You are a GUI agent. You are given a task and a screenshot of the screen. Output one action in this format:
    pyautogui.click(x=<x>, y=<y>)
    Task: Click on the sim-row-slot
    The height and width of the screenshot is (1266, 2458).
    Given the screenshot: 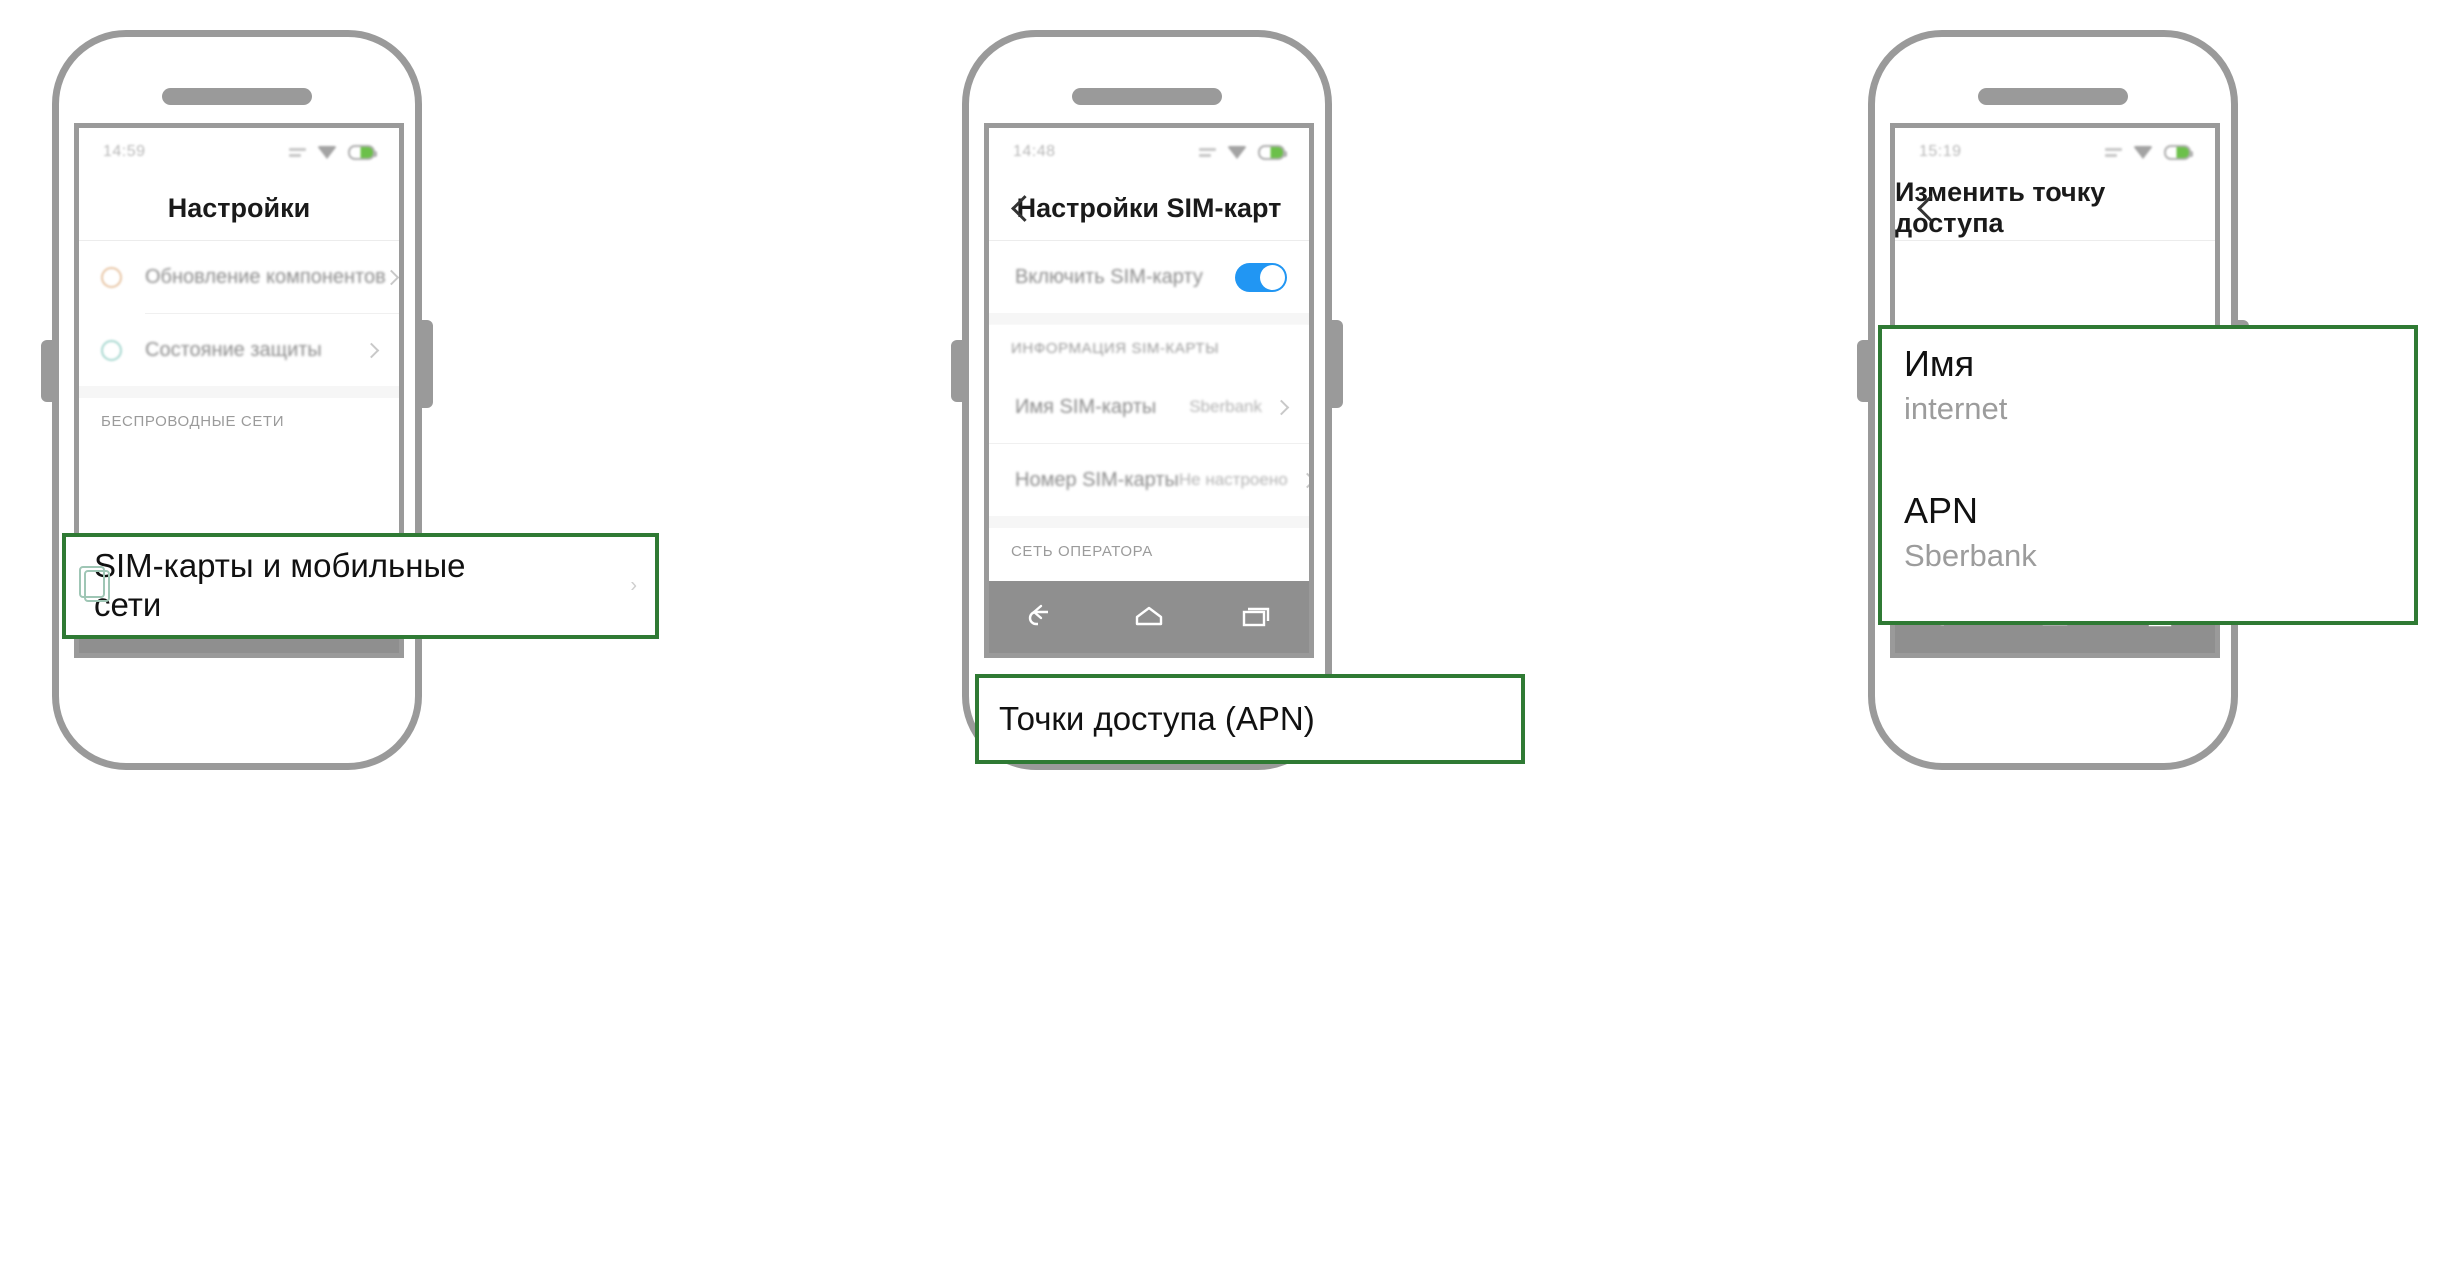 What is the action you would take?
    pyautogui.click(x=239, y=483)
    